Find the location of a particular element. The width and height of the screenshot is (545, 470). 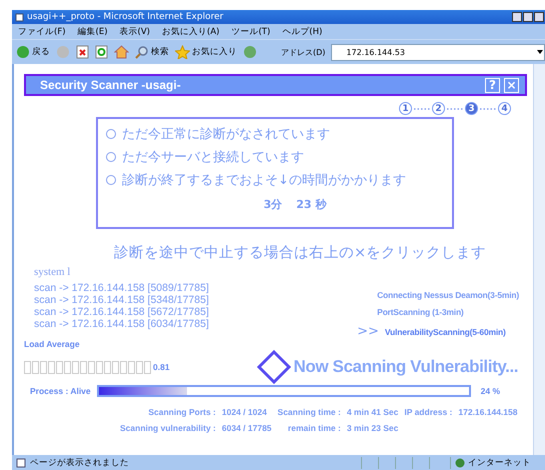

app-title: Security Scanner -usagi- is located at coordinates (111, 85).